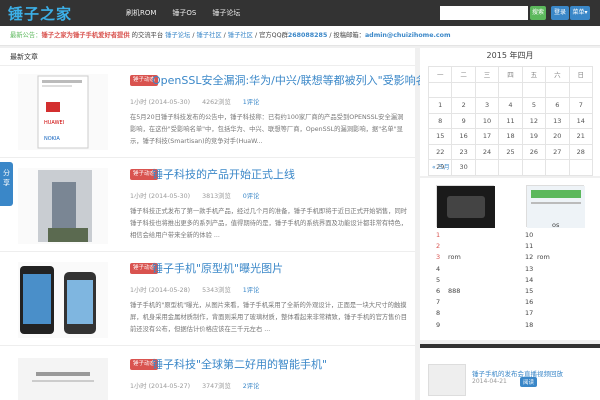 The image size is (600, 400). I want to click on ranking-text: 888, so click(454, 291).